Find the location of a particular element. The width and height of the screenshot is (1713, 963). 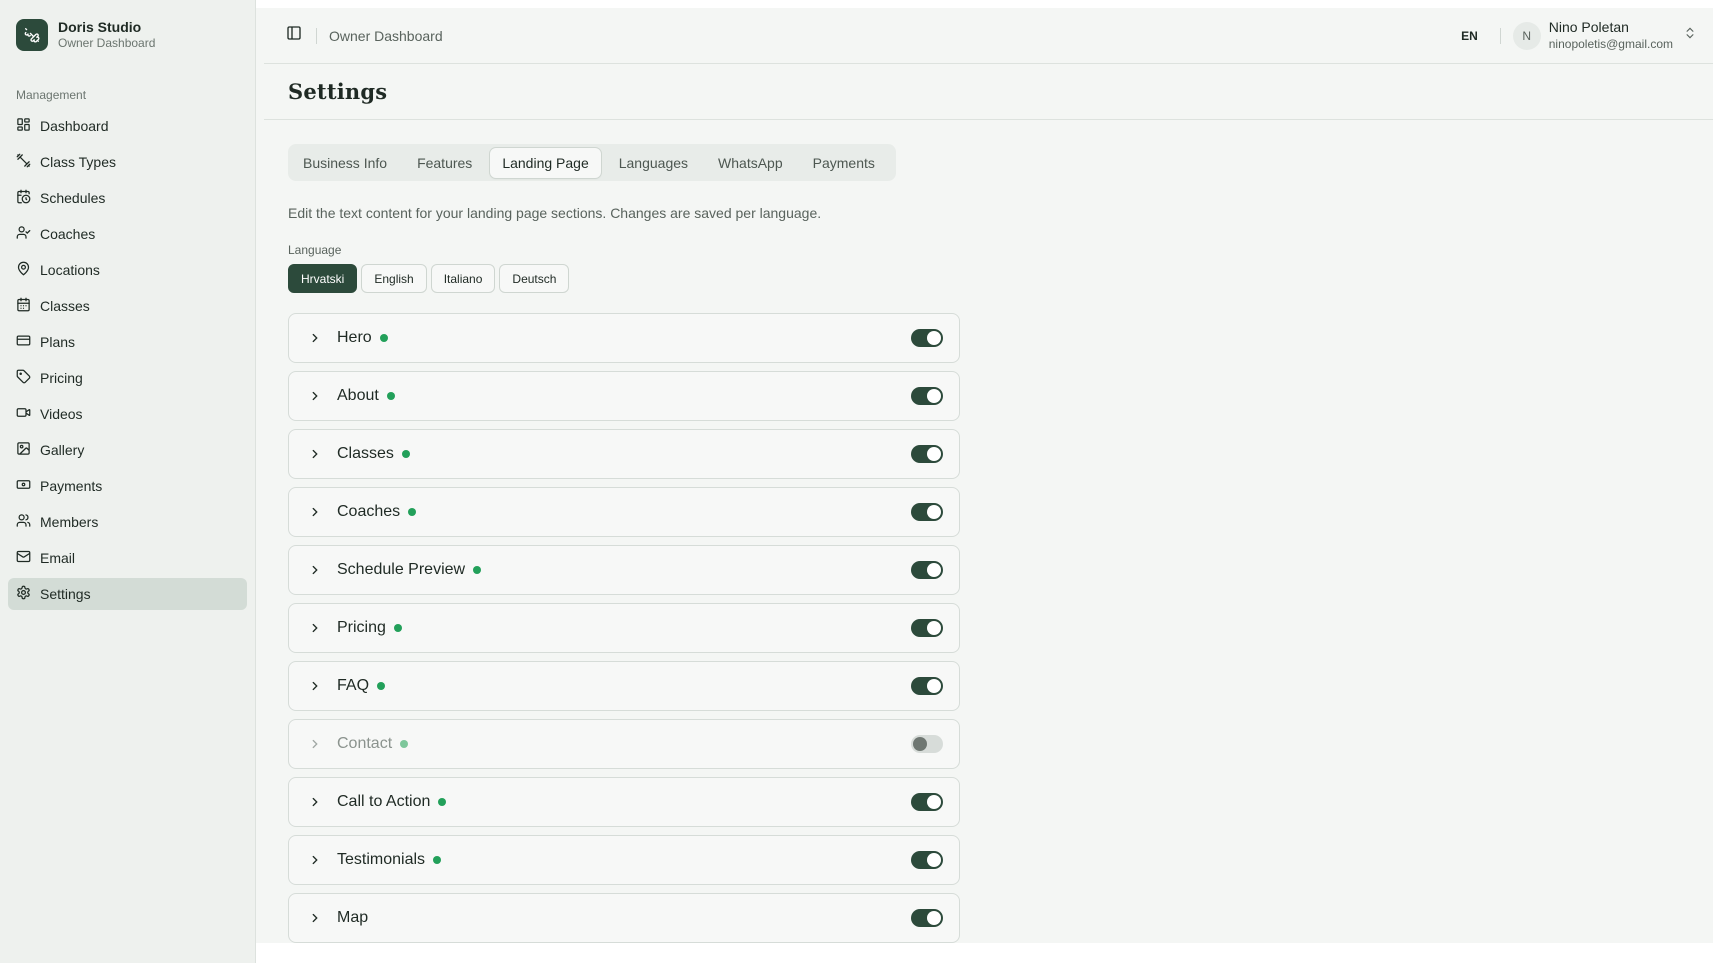

language-button-deutsch: Deutsch is located at coordinates (534, 278).